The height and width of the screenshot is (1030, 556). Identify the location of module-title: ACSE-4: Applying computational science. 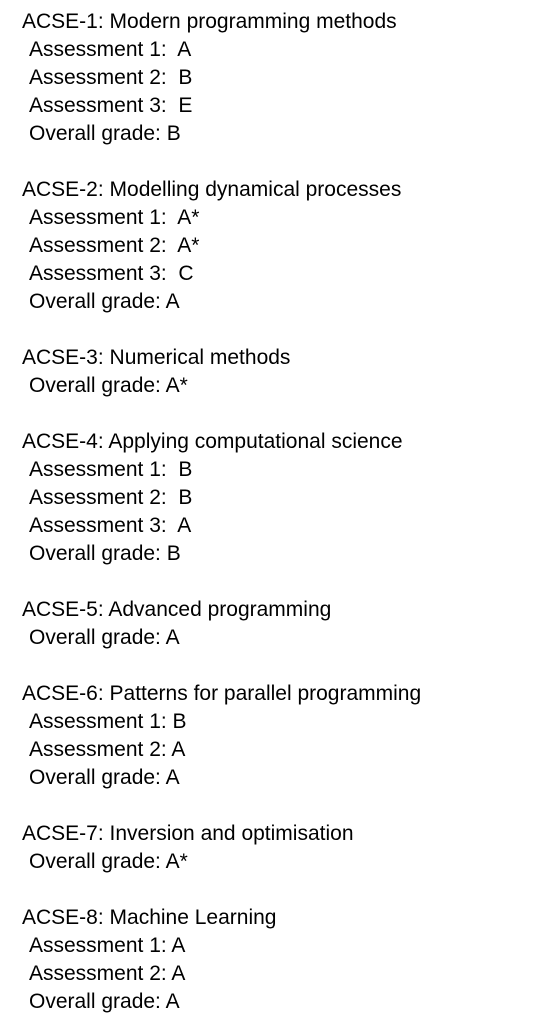
(212, 441).